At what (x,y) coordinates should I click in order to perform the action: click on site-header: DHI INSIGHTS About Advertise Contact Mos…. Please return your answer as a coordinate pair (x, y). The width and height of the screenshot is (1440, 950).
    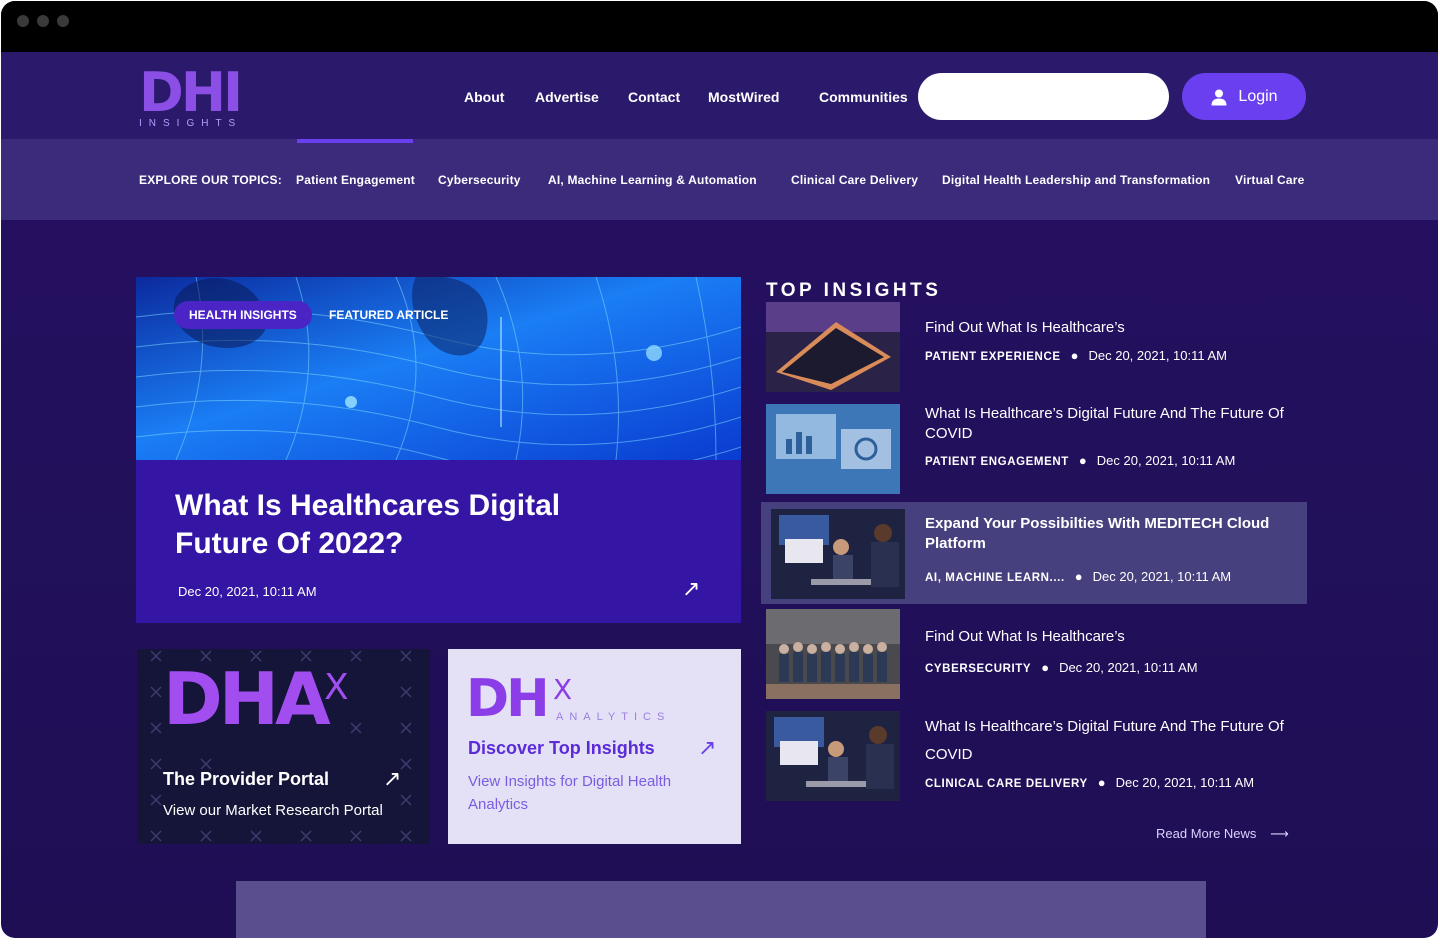
    Looking at the image, I should click on (719, 95).